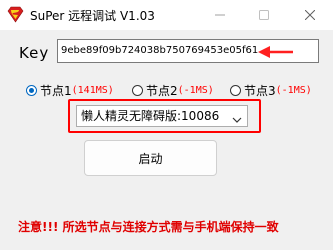 The height and width of the screenshot is (250, 333). What do you see at coordinates (150, 116) in the screenshot?
I see `connection-select-value: 懒人精灵无障碍版:10086` at bounding box center [150, 116].